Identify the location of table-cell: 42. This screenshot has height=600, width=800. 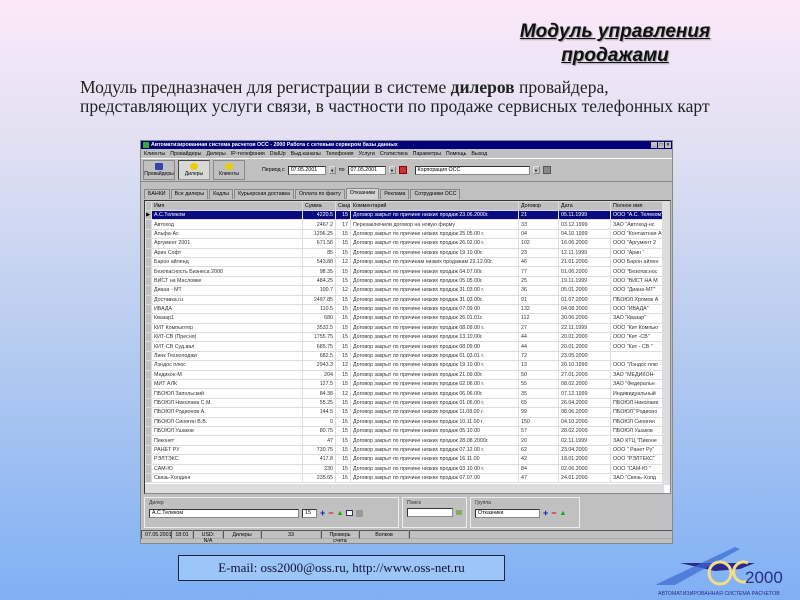
(538, 459).